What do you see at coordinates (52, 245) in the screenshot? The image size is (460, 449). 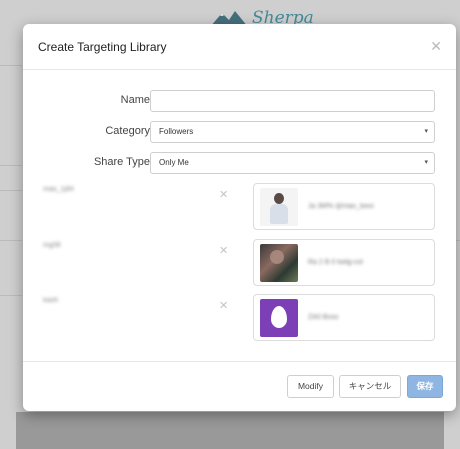 I see `member-id: mg08` at bounding box center [52, 245].